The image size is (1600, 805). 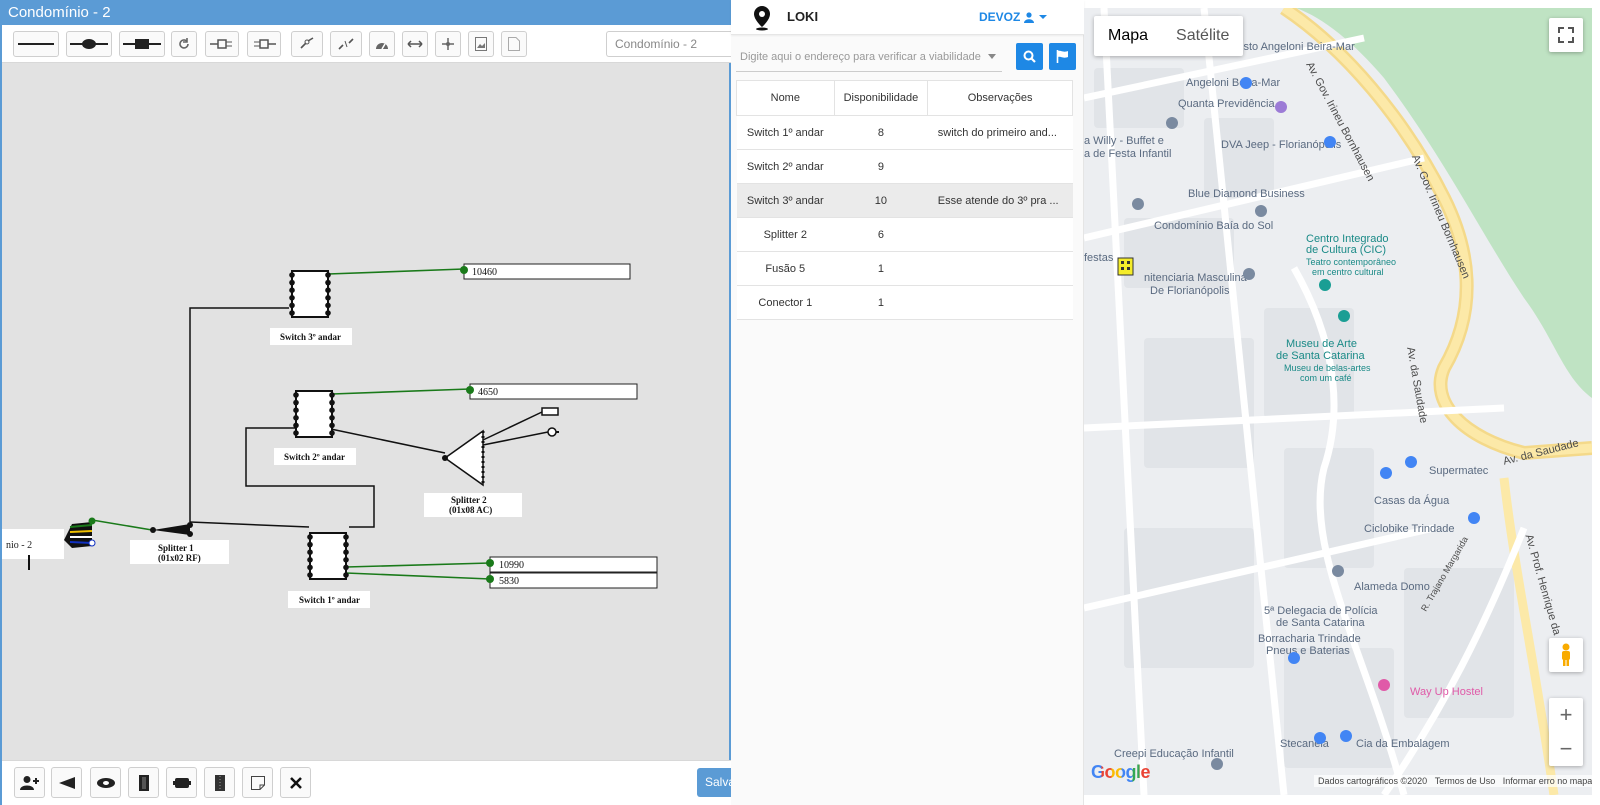 What do you see at coordinates (785, 268) in the screenshot?
I see `cell-nome: Fusão 5` at bounding box center [785, 268].